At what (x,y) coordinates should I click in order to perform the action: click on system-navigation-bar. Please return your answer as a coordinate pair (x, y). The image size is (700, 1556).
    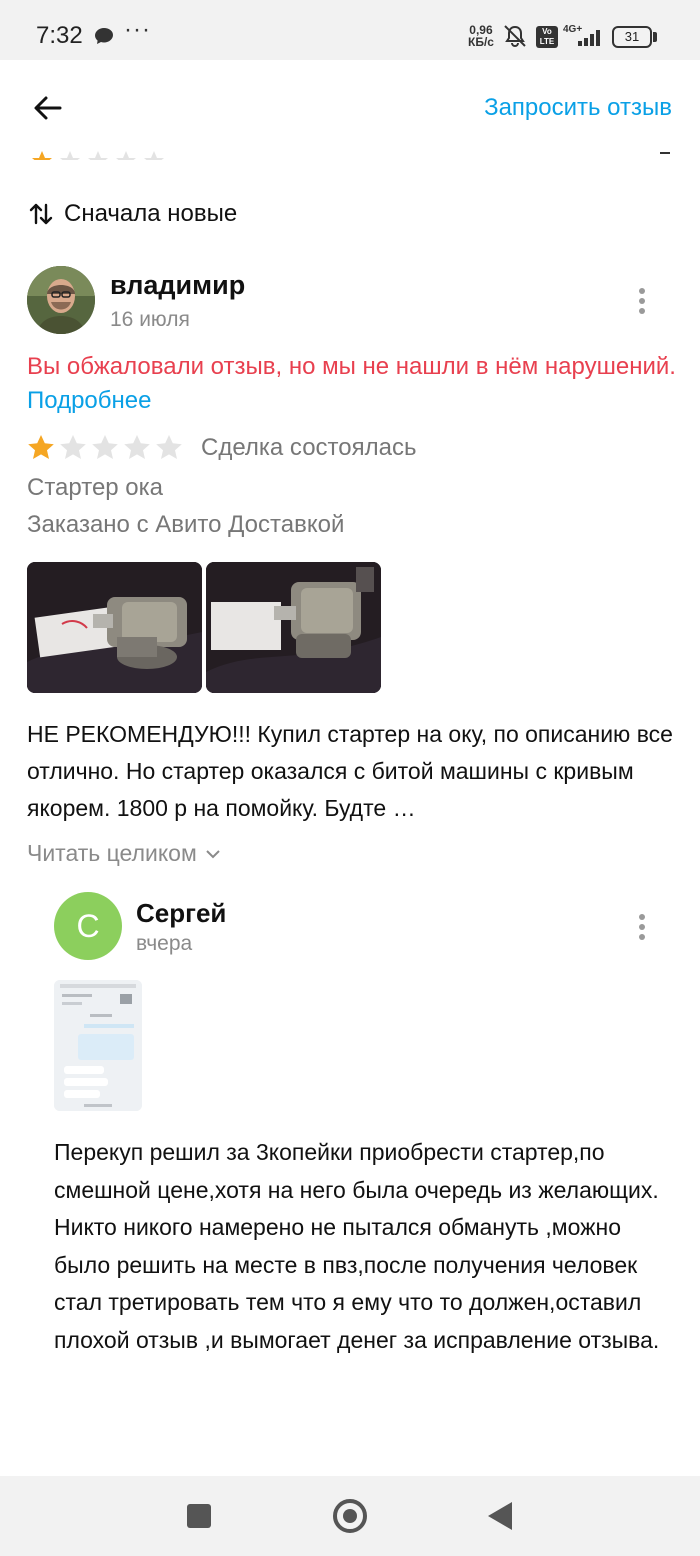
    Looking at the image, I should click on (350, 1516).